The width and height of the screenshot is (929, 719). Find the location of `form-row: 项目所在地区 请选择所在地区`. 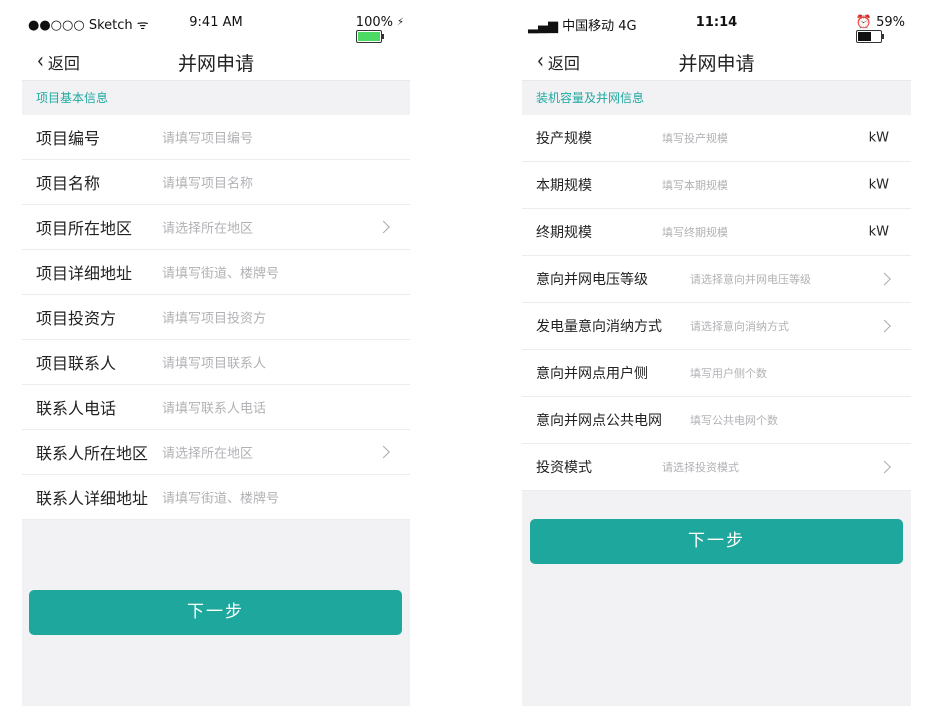

form-row: 项目所在地区 请选择所在地区 is located at coordinates (216, 227).